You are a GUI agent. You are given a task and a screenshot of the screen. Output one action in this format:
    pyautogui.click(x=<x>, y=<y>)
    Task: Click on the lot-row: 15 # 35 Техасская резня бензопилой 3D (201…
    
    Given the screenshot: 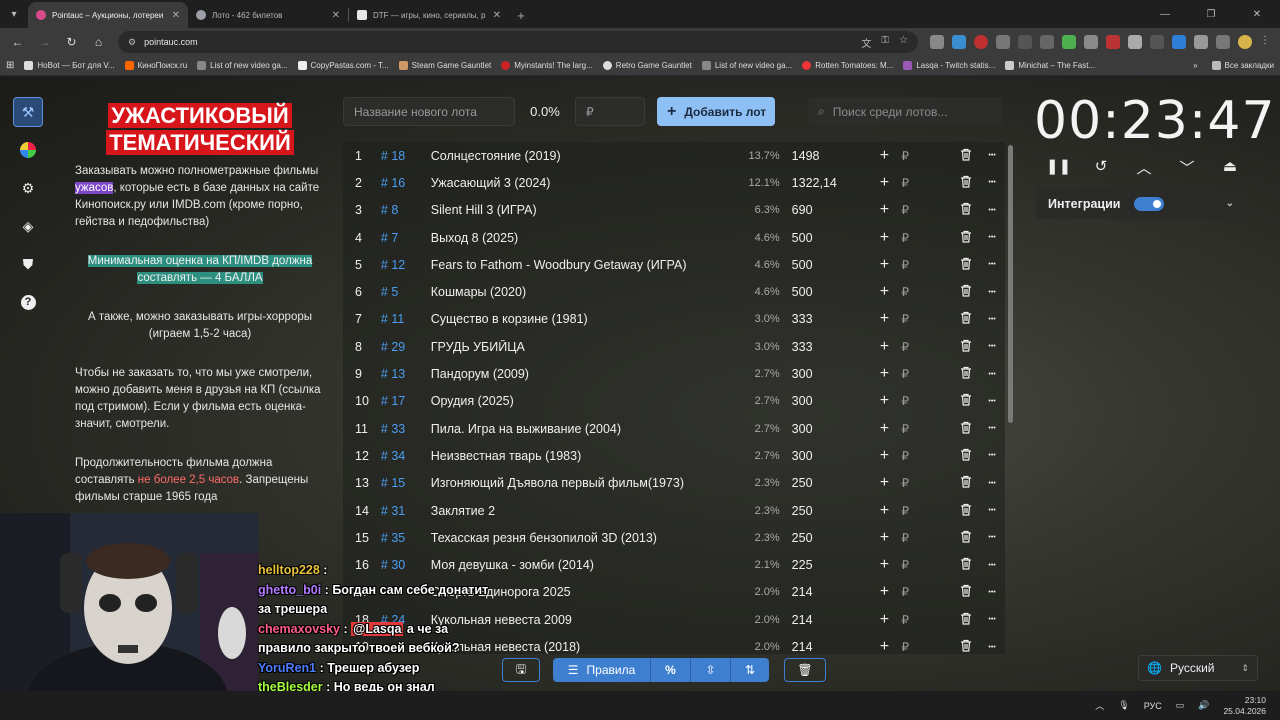 What is the action you would take?
    pyautogui.click(x=674, y=537)
    